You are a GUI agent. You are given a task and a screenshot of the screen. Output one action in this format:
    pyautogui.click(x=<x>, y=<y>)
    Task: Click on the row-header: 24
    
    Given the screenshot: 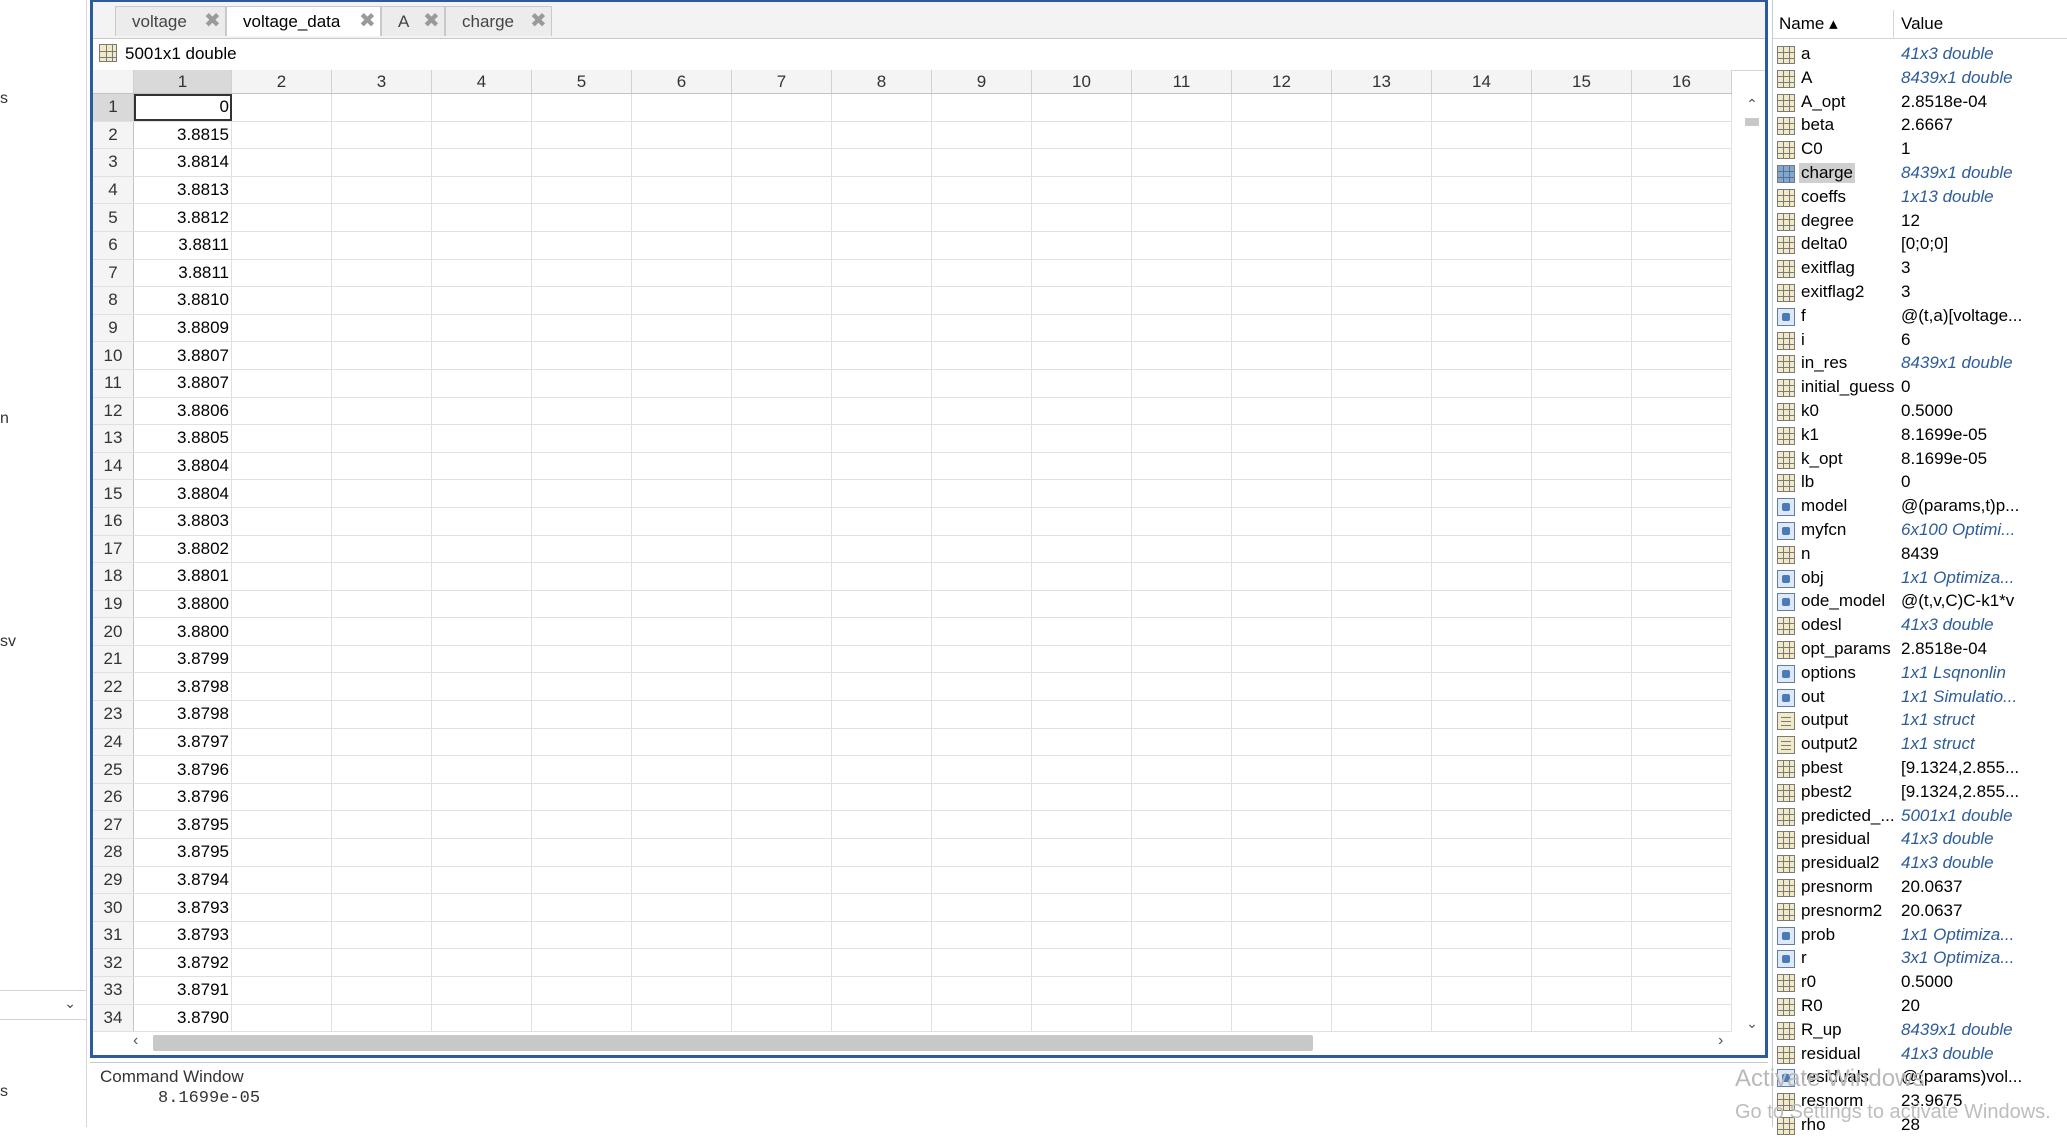 What is the action you would take?
    pyautogui.click(x=113, y=742)
    